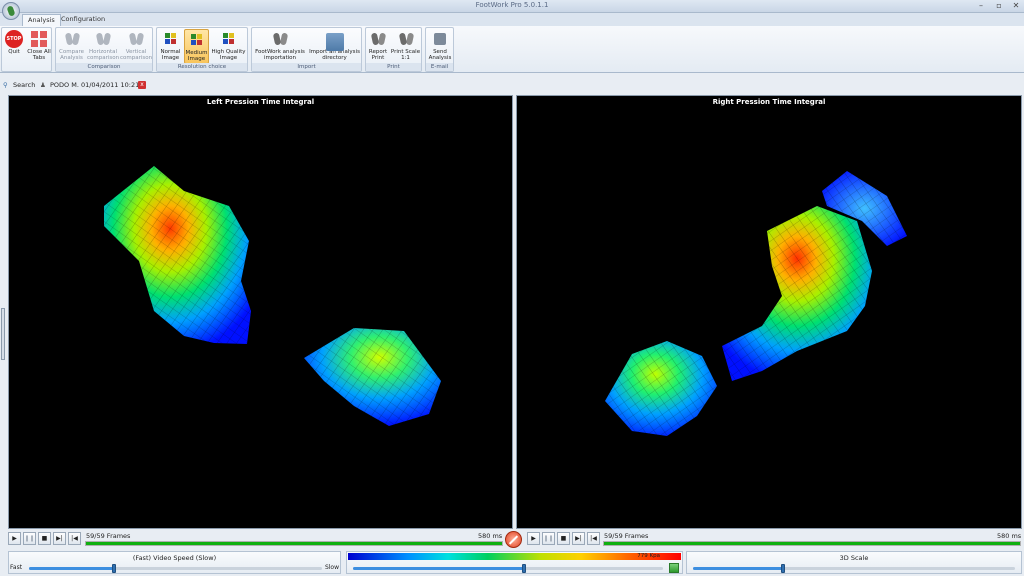 The width and height of the screenshot is (1024, 576). I want to click on patient-tab: PODO M. 01/04/2011 10:21, so click(94, 85).